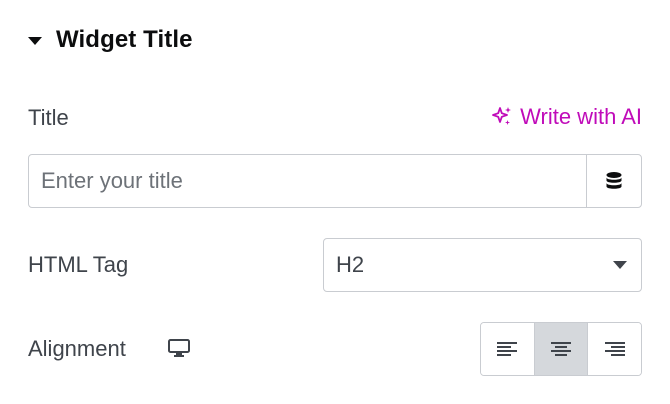  I want to click on align-center-button, so click(560, 349).